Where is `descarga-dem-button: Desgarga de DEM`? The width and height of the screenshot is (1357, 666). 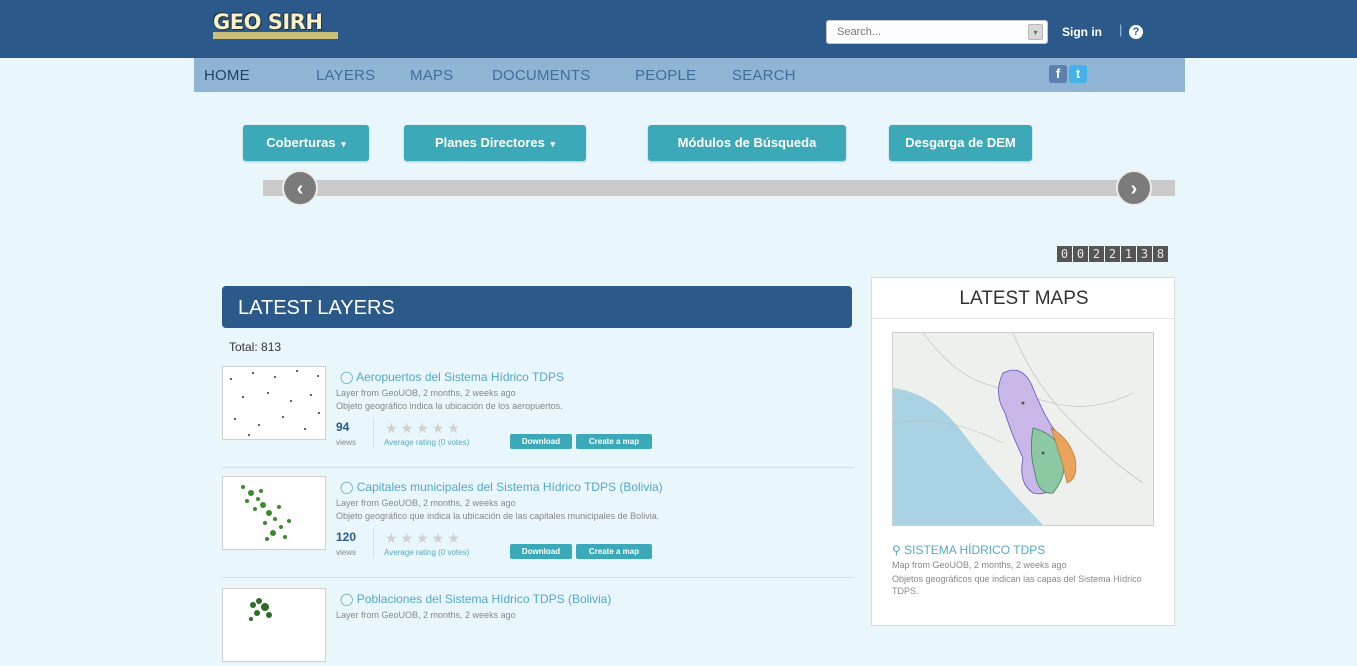 descarga-dem-button: Desgarga de DEM is located at coordinates (960, 143).